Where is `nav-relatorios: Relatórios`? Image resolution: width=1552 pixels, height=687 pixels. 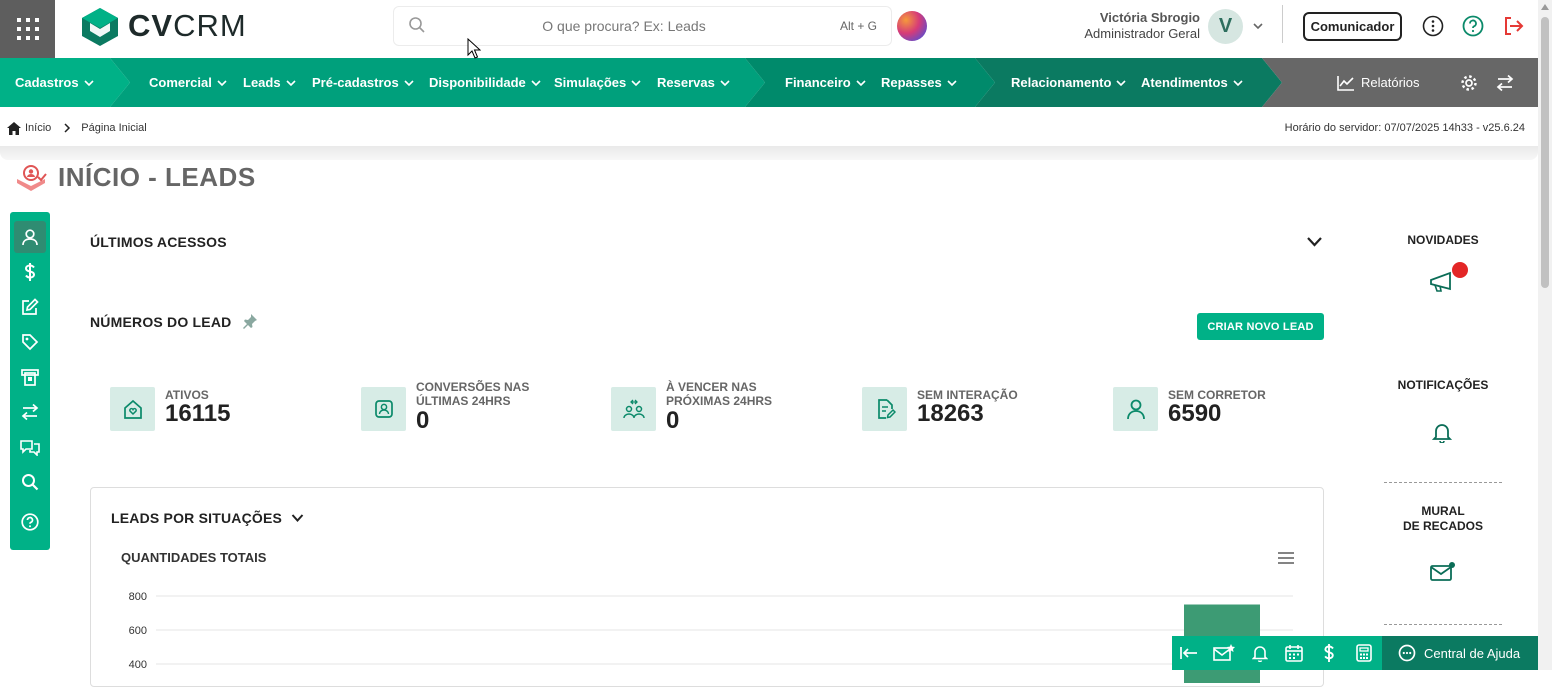 nav-relatorios: Relatórios is located at coordinates (1378, 82).